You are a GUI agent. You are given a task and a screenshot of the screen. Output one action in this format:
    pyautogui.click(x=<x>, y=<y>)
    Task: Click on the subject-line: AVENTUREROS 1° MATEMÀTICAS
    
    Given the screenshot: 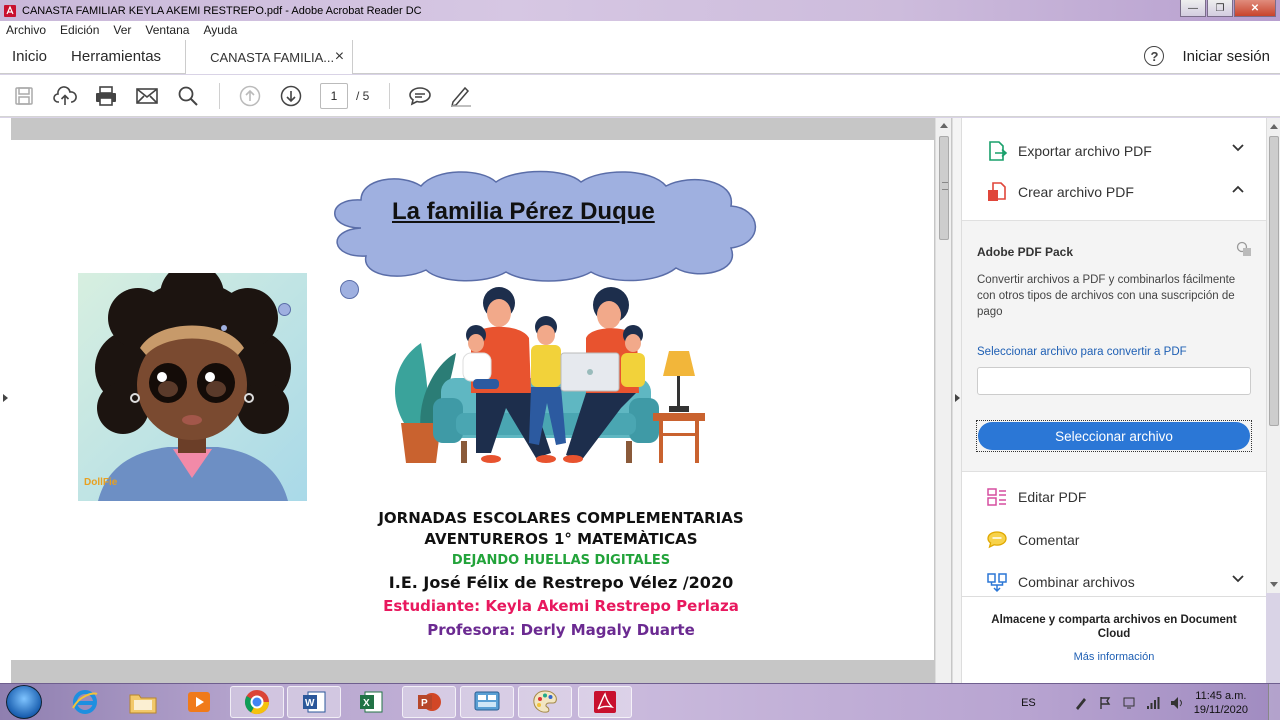 What is the action you would take?
    pyautogui.click(x=561, y=539)
    